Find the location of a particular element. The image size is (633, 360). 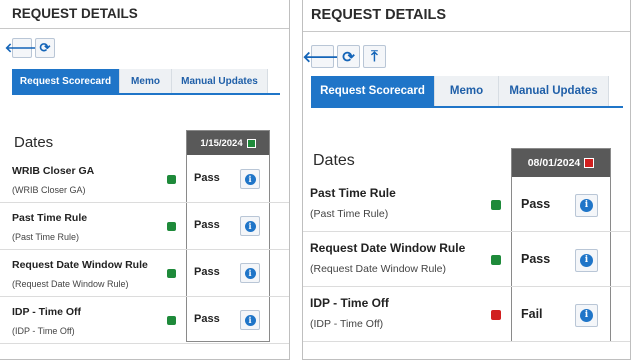

arrow-up-to-top-icon: ⤒ is located at coordinates (374, 56).